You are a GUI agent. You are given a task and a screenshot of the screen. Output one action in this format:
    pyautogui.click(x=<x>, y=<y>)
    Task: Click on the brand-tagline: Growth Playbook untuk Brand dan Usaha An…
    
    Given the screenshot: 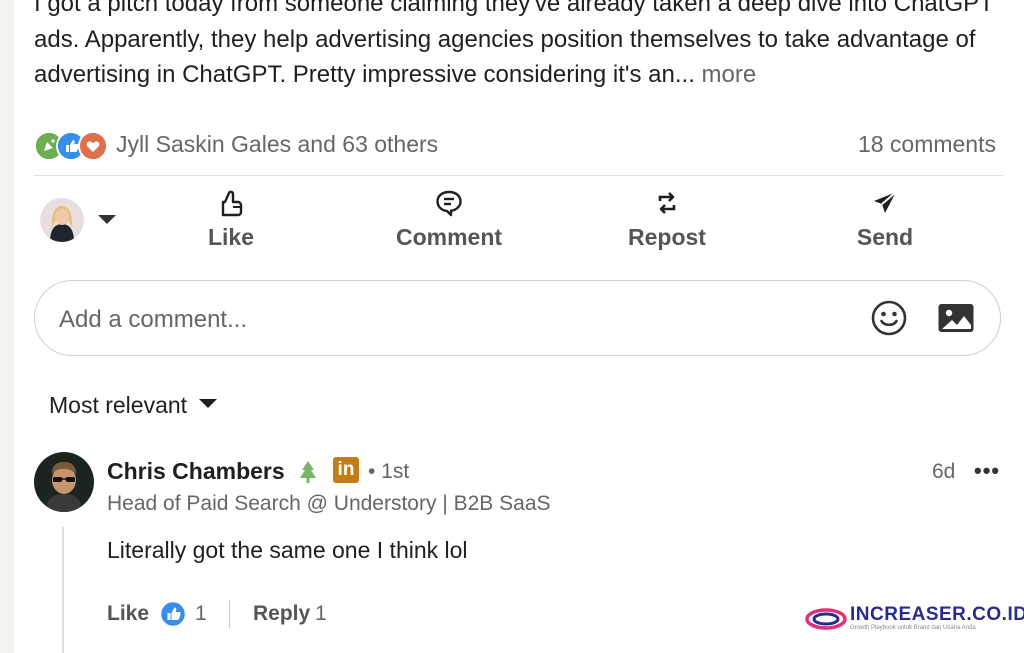 What is the action you would take?
    pyautogui.click(x=913, y=628)
    